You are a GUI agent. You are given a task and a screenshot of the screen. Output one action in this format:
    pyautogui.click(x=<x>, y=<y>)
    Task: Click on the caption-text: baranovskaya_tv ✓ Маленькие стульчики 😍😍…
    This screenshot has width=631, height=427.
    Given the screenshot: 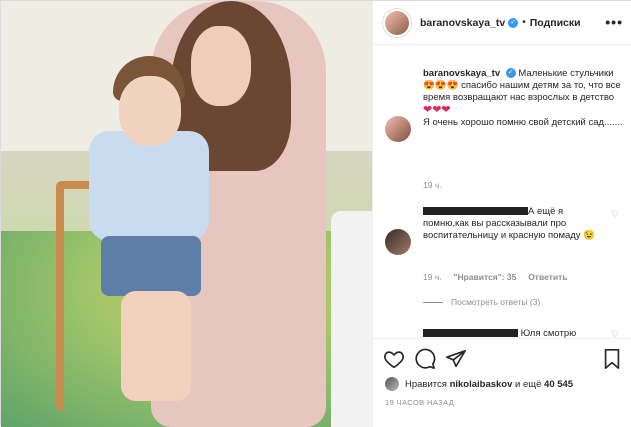 What is the action you would take?
    pyautogui.click(x=523, y=98)
    